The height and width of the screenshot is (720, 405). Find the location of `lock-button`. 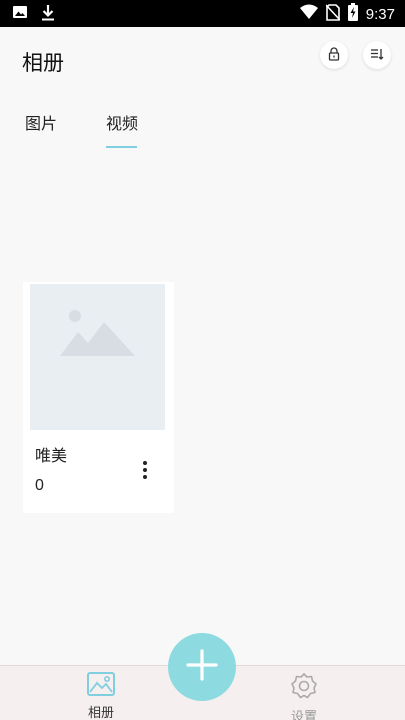

lock-button is located at coordinates (334, 55).